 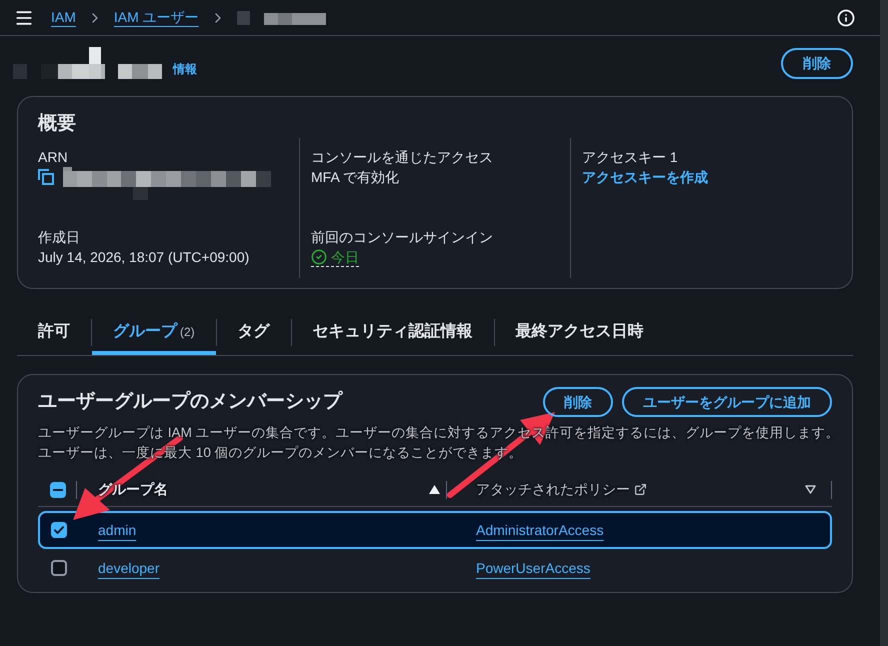 What do you see at coordinates (58, 490) in the screenshot?
I see `select-all-checkbox` at bounding box center [58, 490].